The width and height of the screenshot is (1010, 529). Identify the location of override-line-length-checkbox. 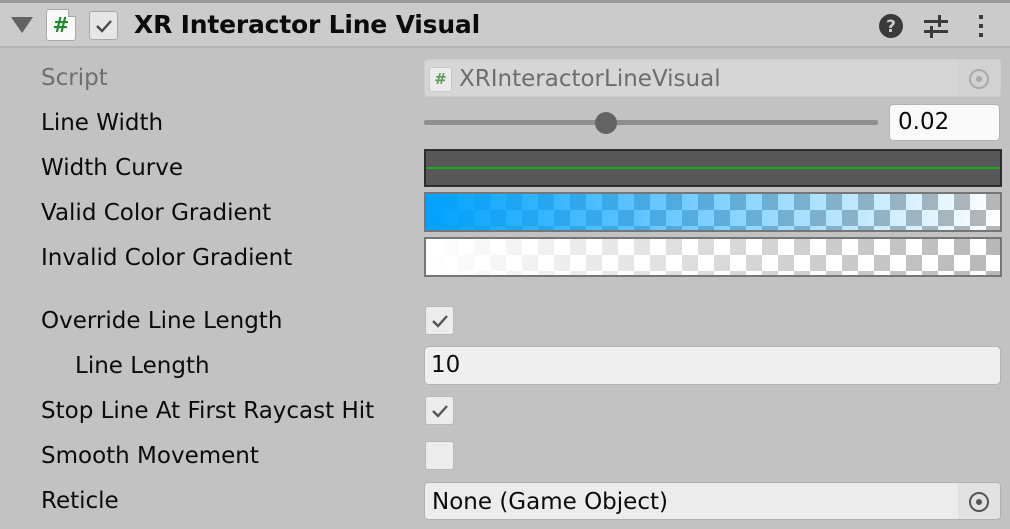
(439, 320).